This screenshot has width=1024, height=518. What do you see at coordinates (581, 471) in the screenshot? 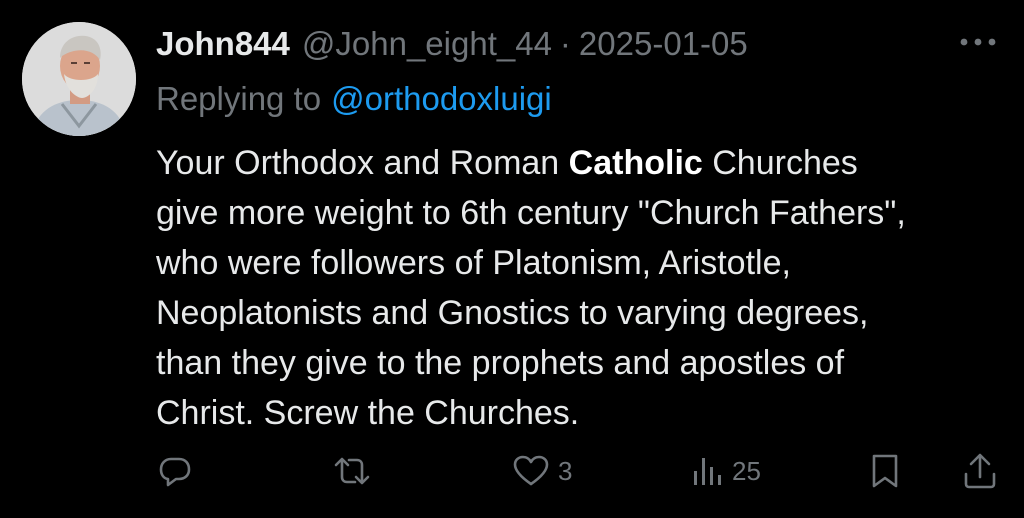
I see `action-bar: 3 25` at bounding box center [581, 471].